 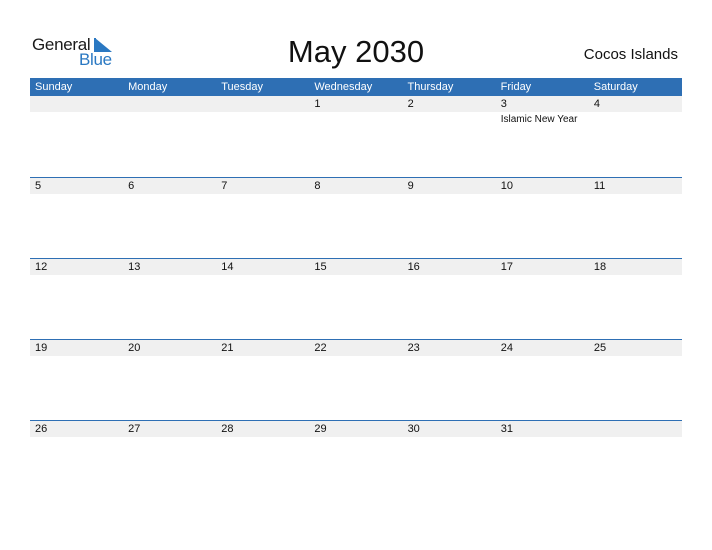 I want to click on weekday-friday: Friday, so click(x=516, y=87).